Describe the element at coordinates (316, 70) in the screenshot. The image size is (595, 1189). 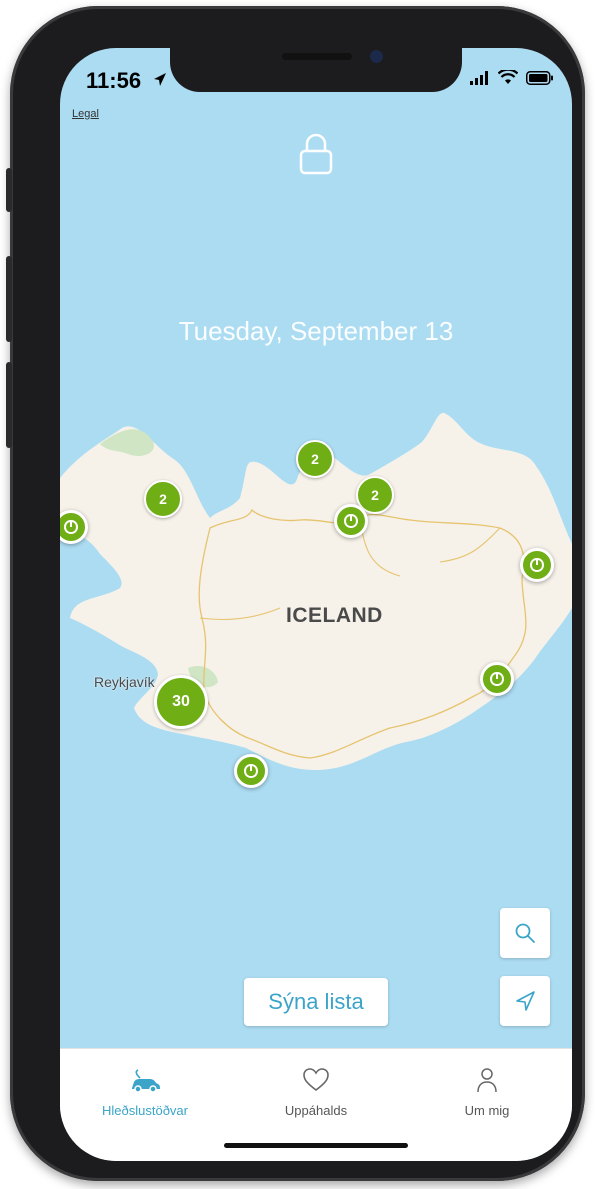
I see `notch` at that location.